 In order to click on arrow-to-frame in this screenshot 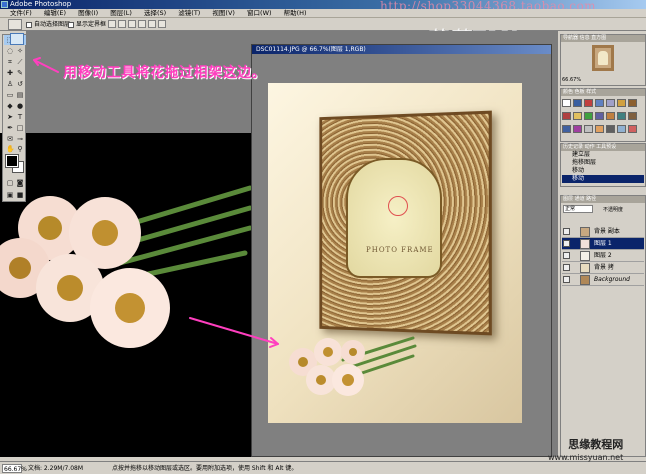, I will do `click(234, 331)`.